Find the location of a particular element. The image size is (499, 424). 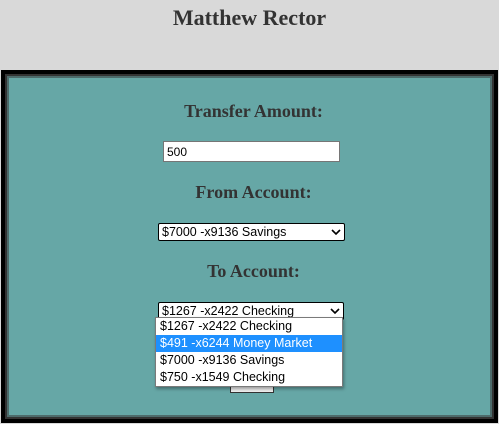

from-account-select: $7000 -x9136 Savings is located at coordinates (251, 232).